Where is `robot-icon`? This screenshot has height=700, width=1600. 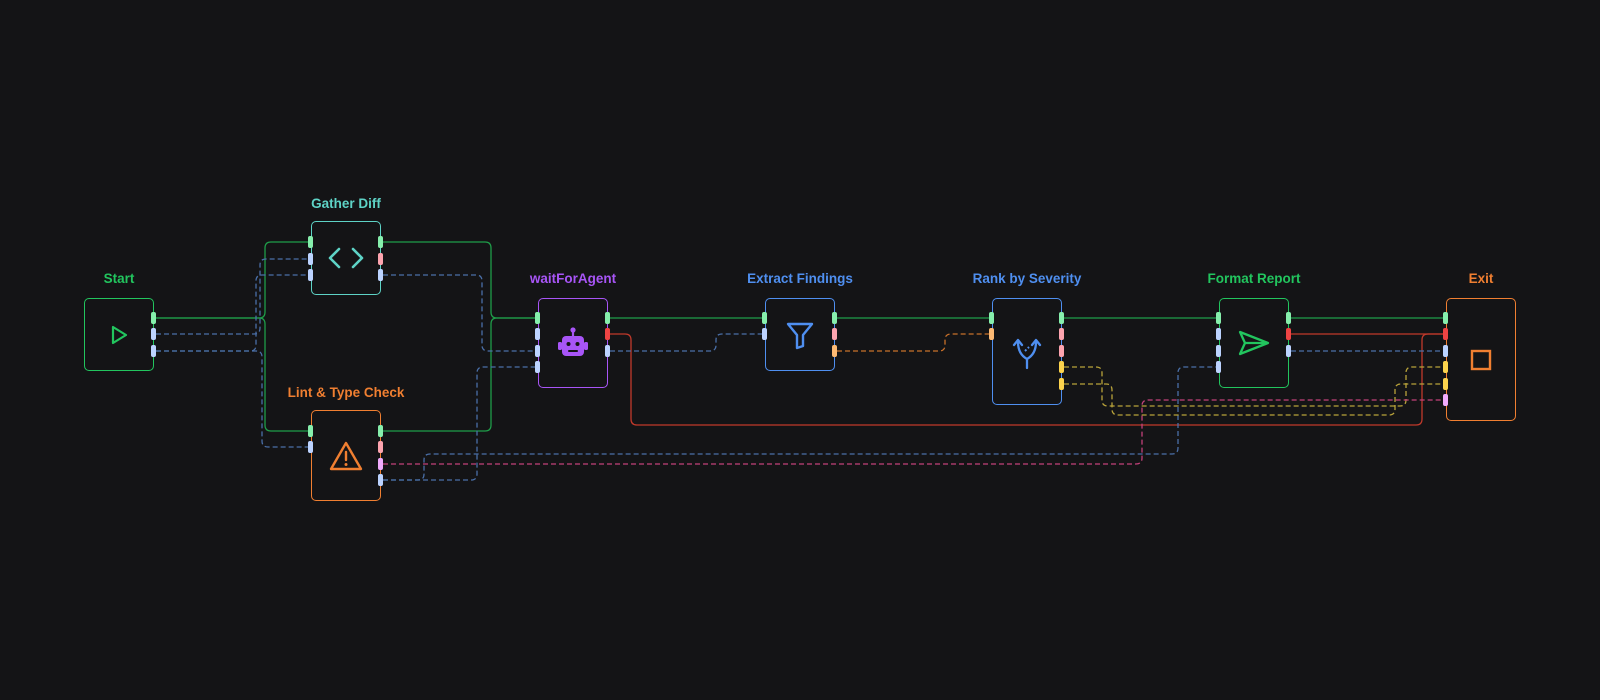 robot-icon is located at coordinates (573, 343).